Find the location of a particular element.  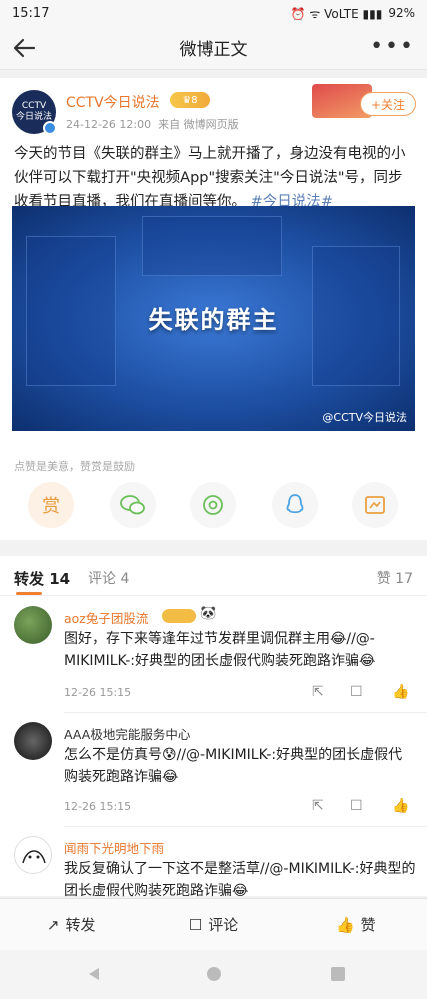

page-title: 微博正文 is located at coordinates (213, 50).